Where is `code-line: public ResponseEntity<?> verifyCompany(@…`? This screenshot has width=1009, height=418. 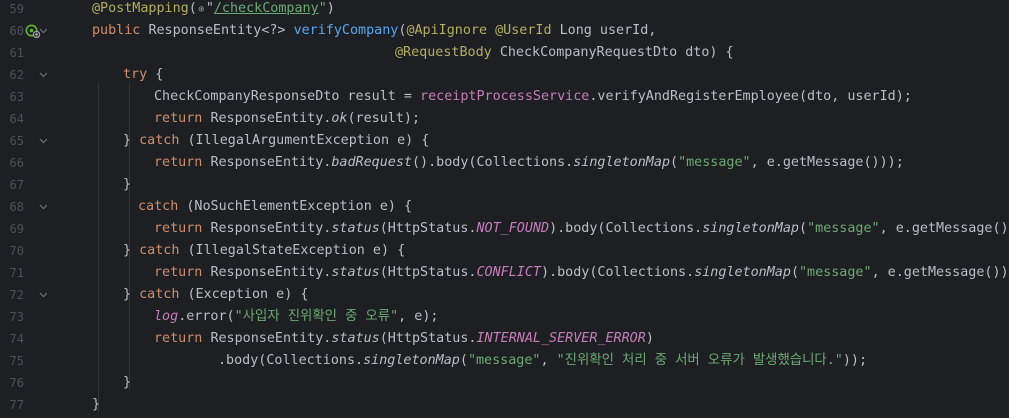 code-line: public ResponseEntity<?> verifyCompany(@… is located at coordinates (374, 31).